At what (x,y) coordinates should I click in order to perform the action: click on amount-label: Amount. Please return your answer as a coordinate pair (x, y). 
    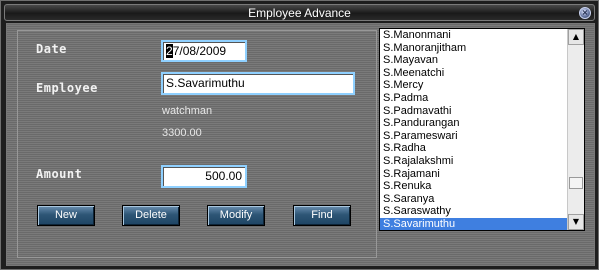
    Looking at the image, I should click on (59, 174).